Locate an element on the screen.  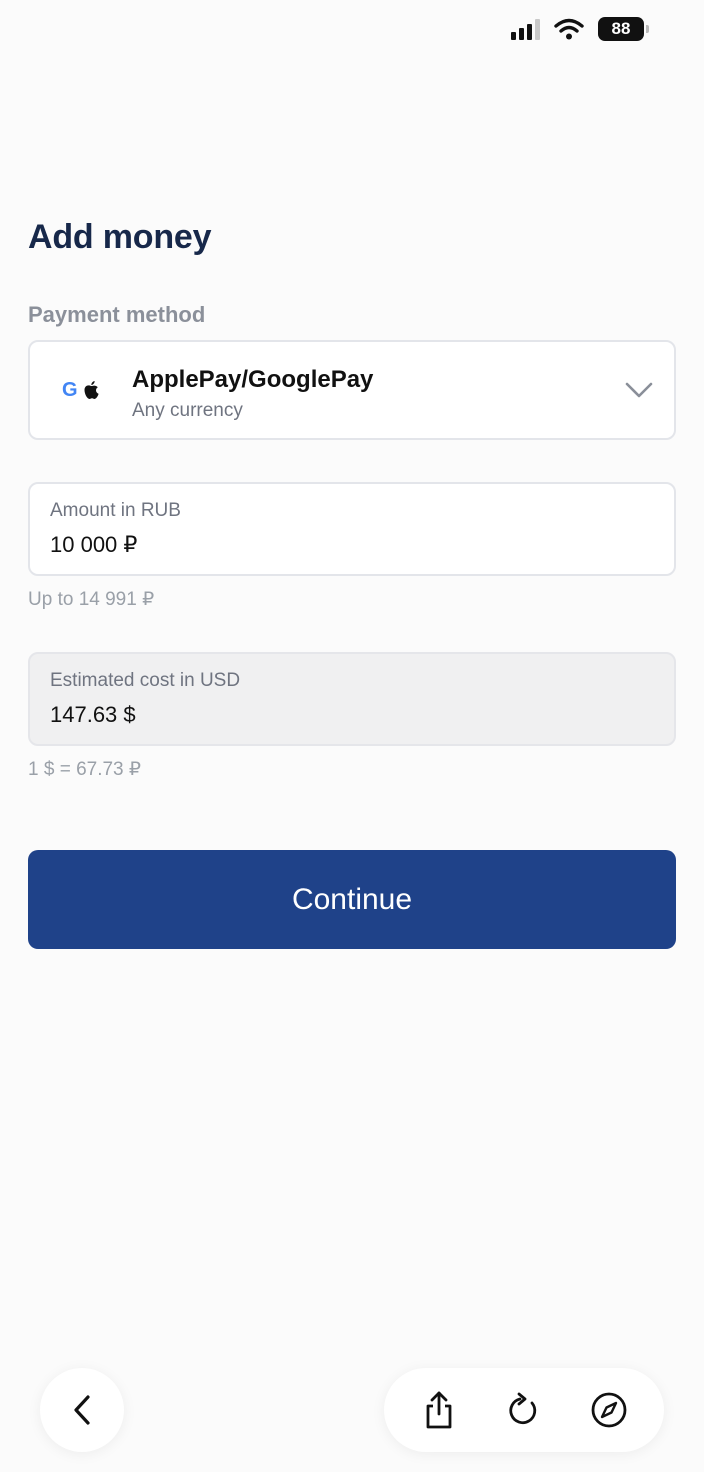
google-logo-icon: G is located at coordinates (70, 390).